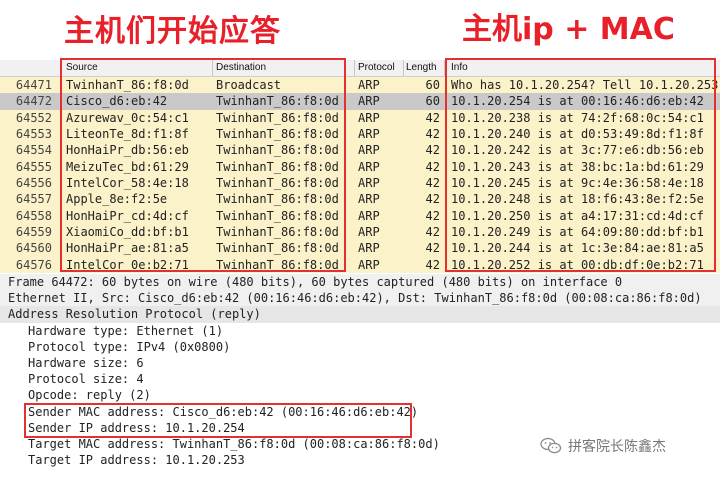  I want to click on packet-info: 10.1.20.243 is at 38:bc:1a:bd:61:29, so click(577, 166).